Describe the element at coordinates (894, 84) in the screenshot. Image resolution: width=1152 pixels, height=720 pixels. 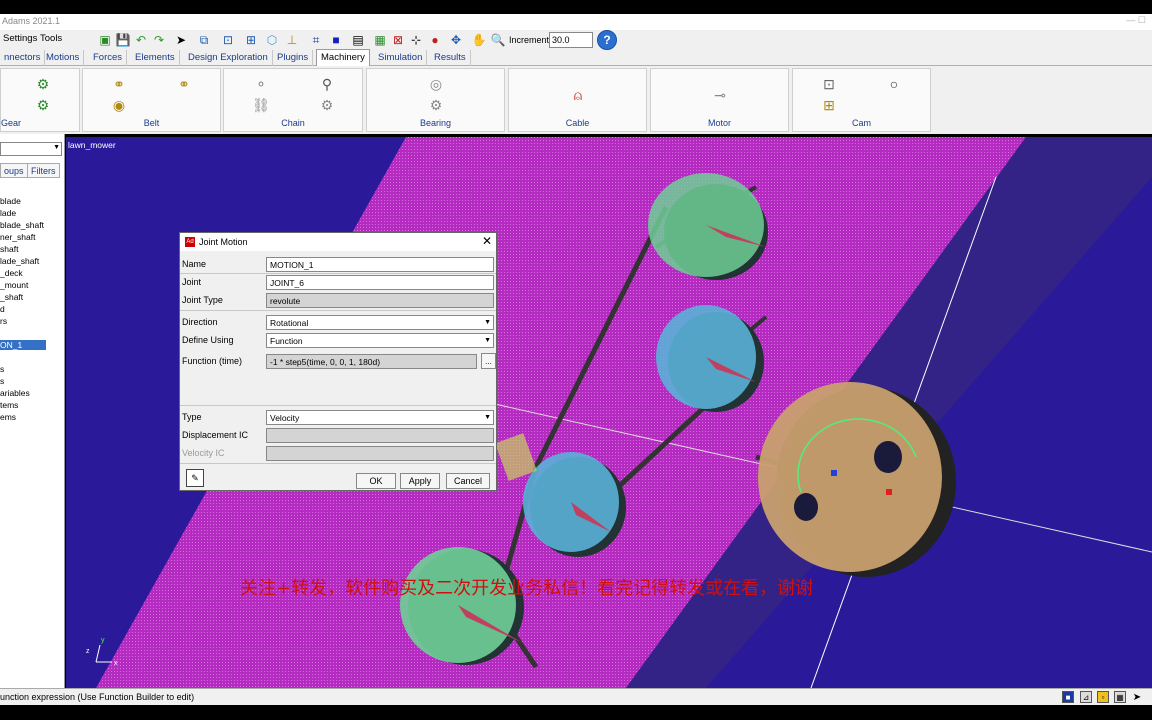
I see `cam-profile-icon: ○` at that location.